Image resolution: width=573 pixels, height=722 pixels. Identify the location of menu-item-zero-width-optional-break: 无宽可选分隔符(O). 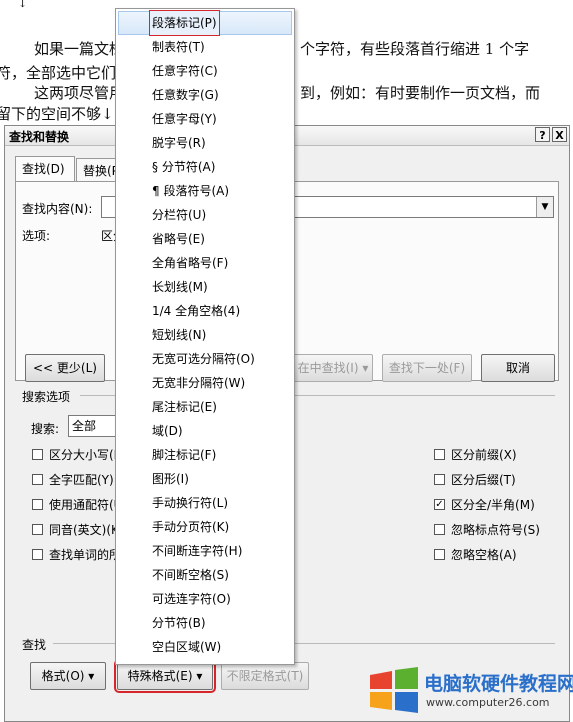
(203, 359).